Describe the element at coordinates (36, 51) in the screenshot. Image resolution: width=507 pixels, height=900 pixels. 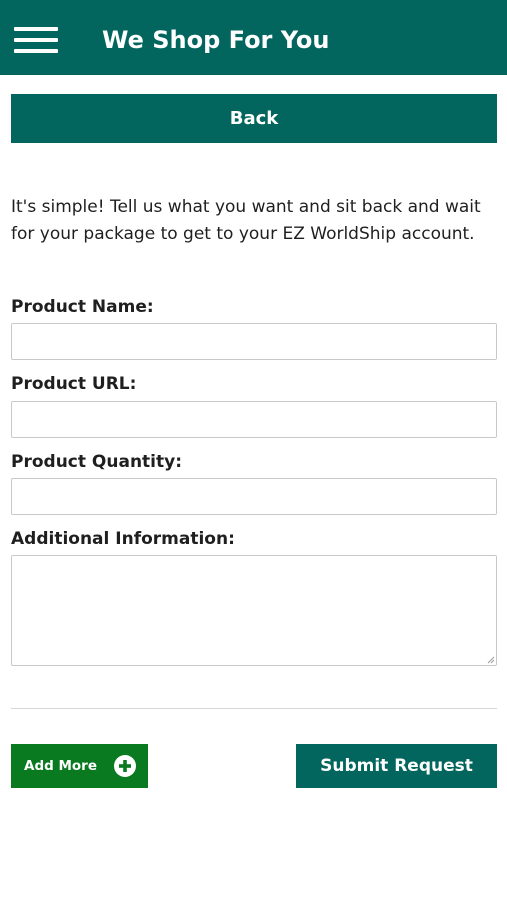
I see `menu-bar-bottom` at that location.